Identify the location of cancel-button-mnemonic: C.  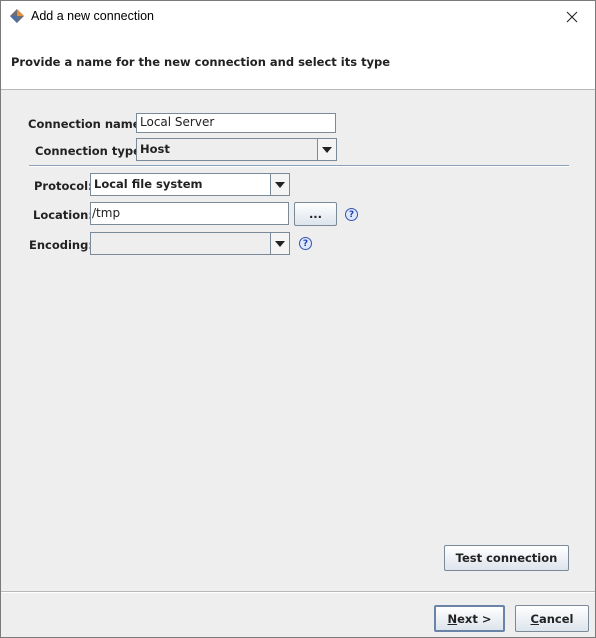
(534, 618).